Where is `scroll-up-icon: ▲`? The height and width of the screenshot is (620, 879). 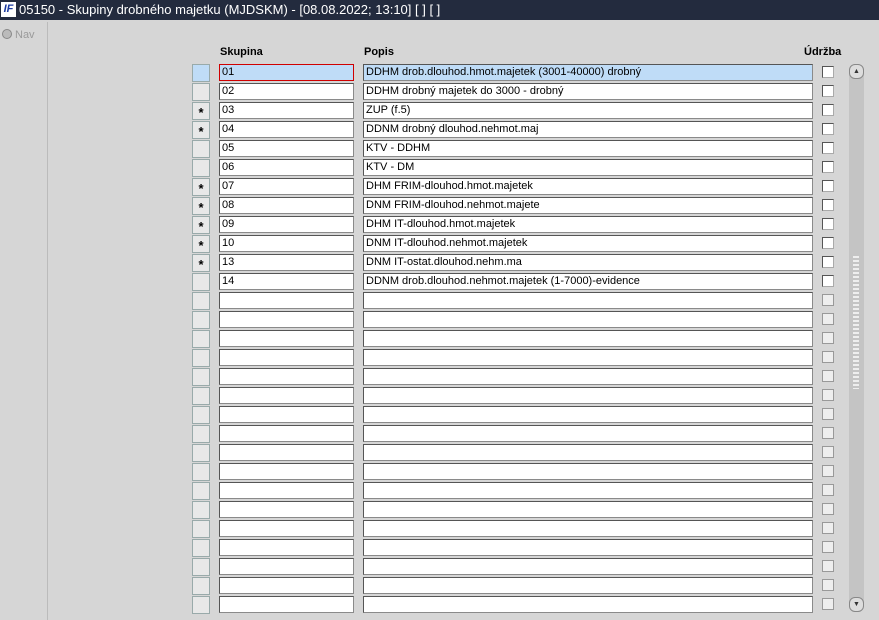 scroll-up-icon: ▲ is located at coordinates (856, 71).